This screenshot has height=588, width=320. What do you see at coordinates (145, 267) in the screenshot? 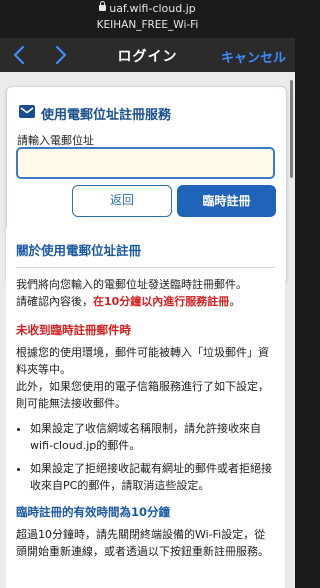
I see `divider` at bounding box center [145, 267].